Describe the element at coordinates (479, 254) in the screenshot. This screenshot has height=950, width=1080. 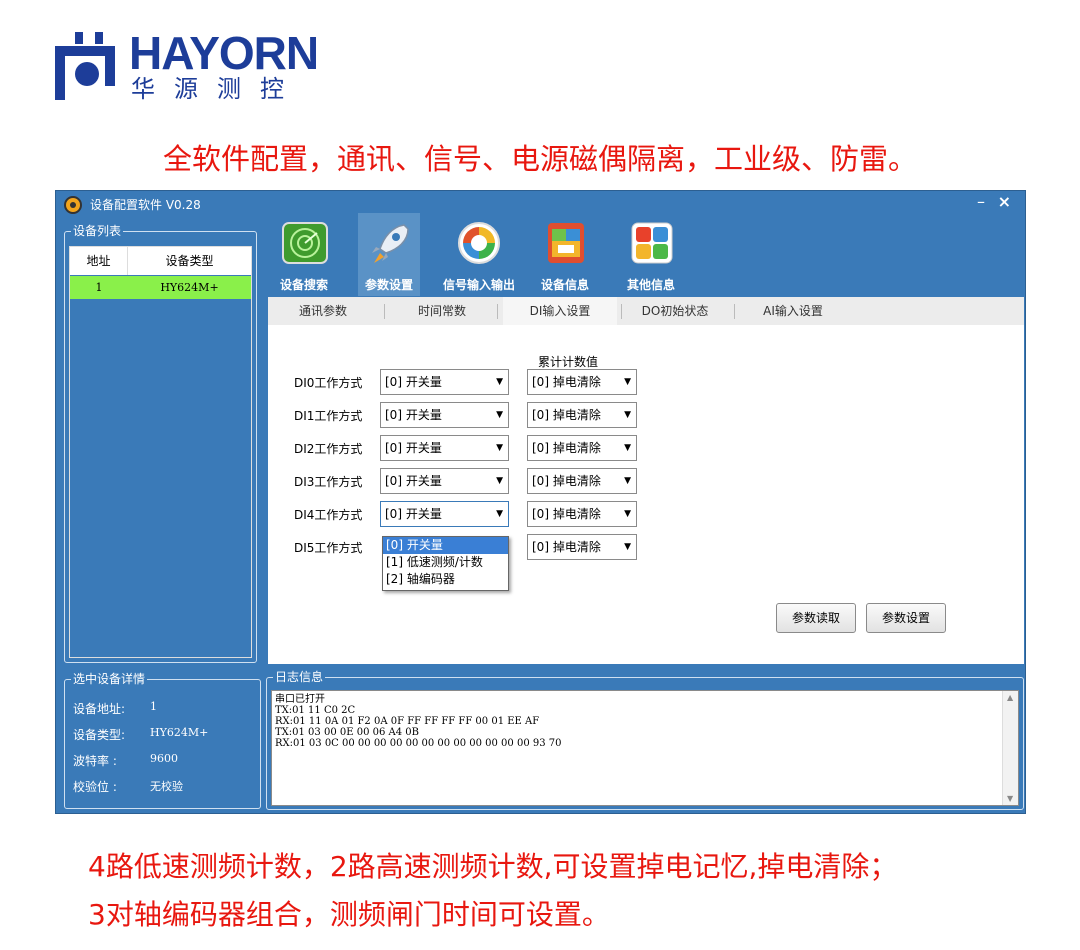
I see `signal-io-button: 信号输入输出` at that location.